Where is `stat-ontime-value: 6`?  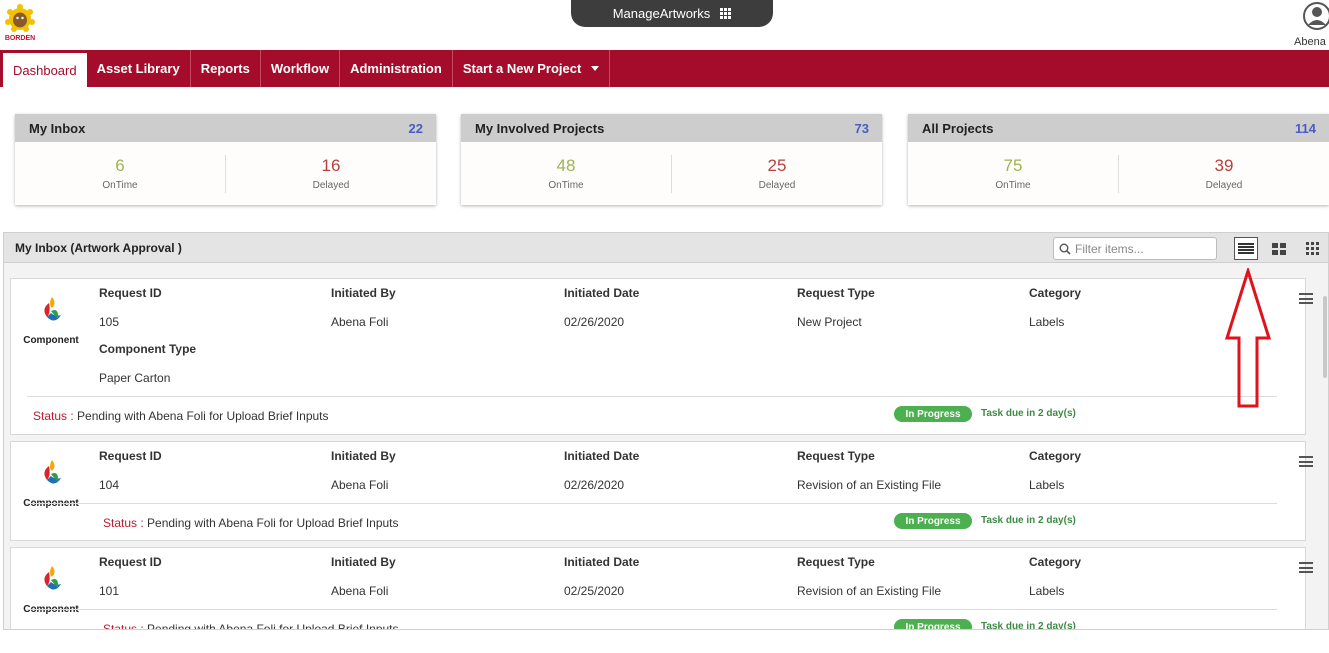
stat-ontime-value: 6 is located at coordinates (120, 165).